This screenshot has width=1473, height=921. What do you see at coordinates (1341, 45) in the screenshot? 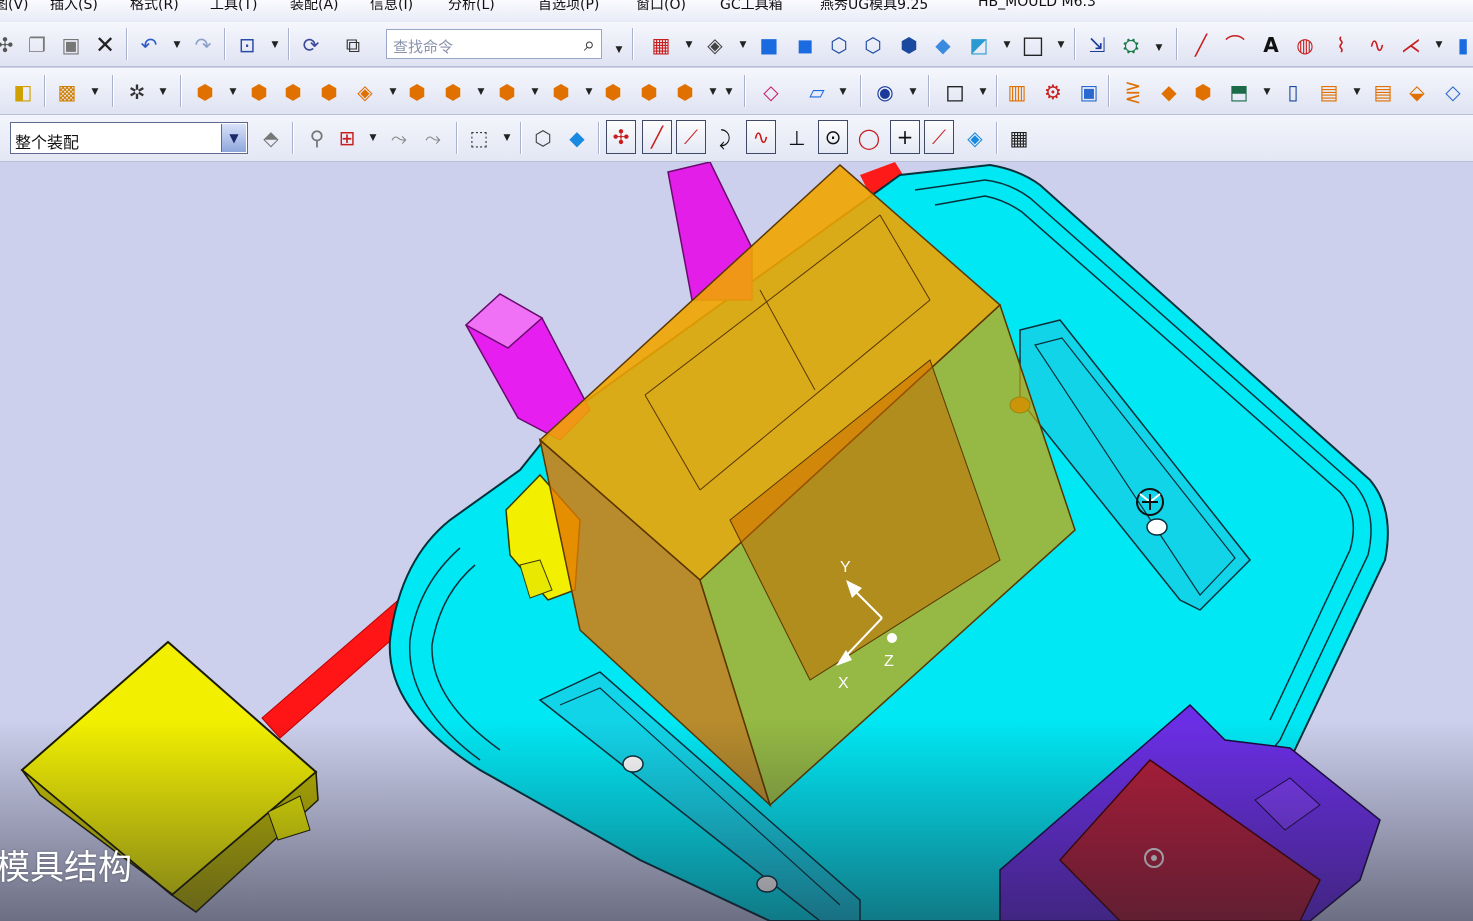
I see `curve-icon: ⌇` at bounding box center [1341, 45].